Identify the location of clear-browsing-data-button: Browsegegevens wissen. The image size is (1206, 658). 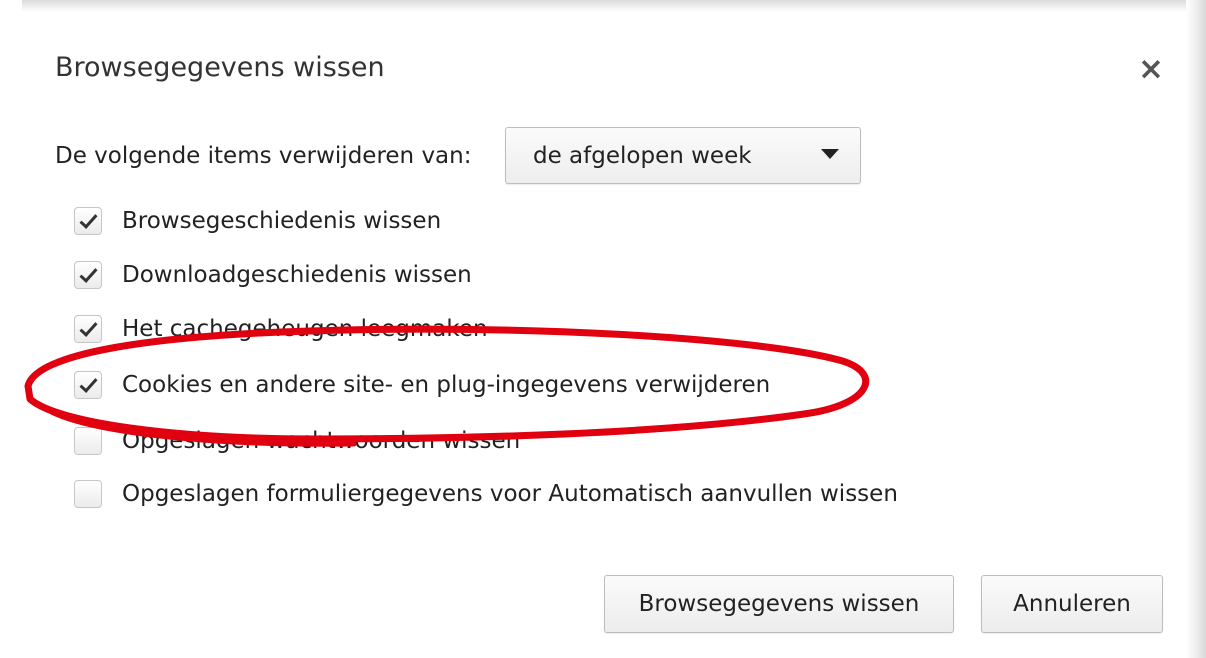
(779, 604).